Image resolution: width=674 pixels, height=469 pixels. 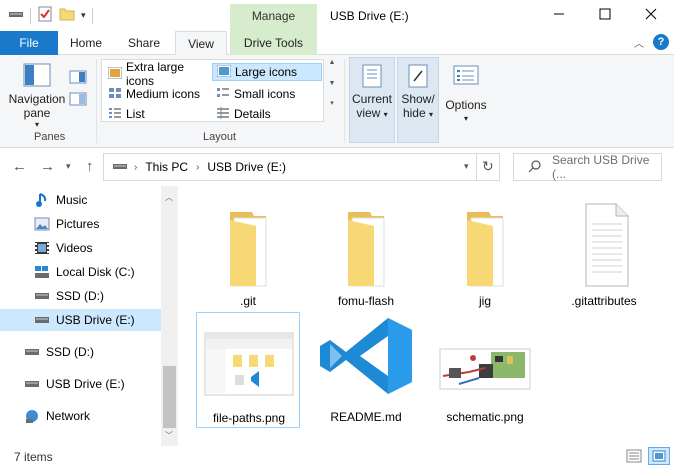 I want to click on file-item-file-paths-png: file-paths.png, so click(x=248, y=370).